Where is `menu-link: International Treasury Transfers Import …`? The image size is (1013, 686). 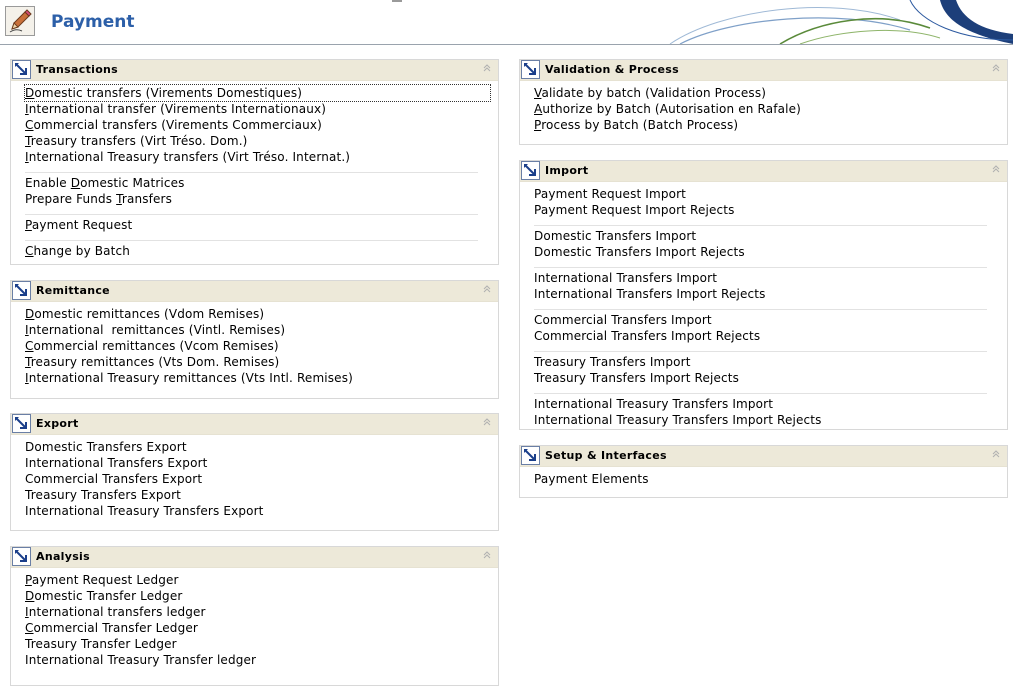
menu-link: International Treasury Transfers Import … is located at coordinates (770, 420).